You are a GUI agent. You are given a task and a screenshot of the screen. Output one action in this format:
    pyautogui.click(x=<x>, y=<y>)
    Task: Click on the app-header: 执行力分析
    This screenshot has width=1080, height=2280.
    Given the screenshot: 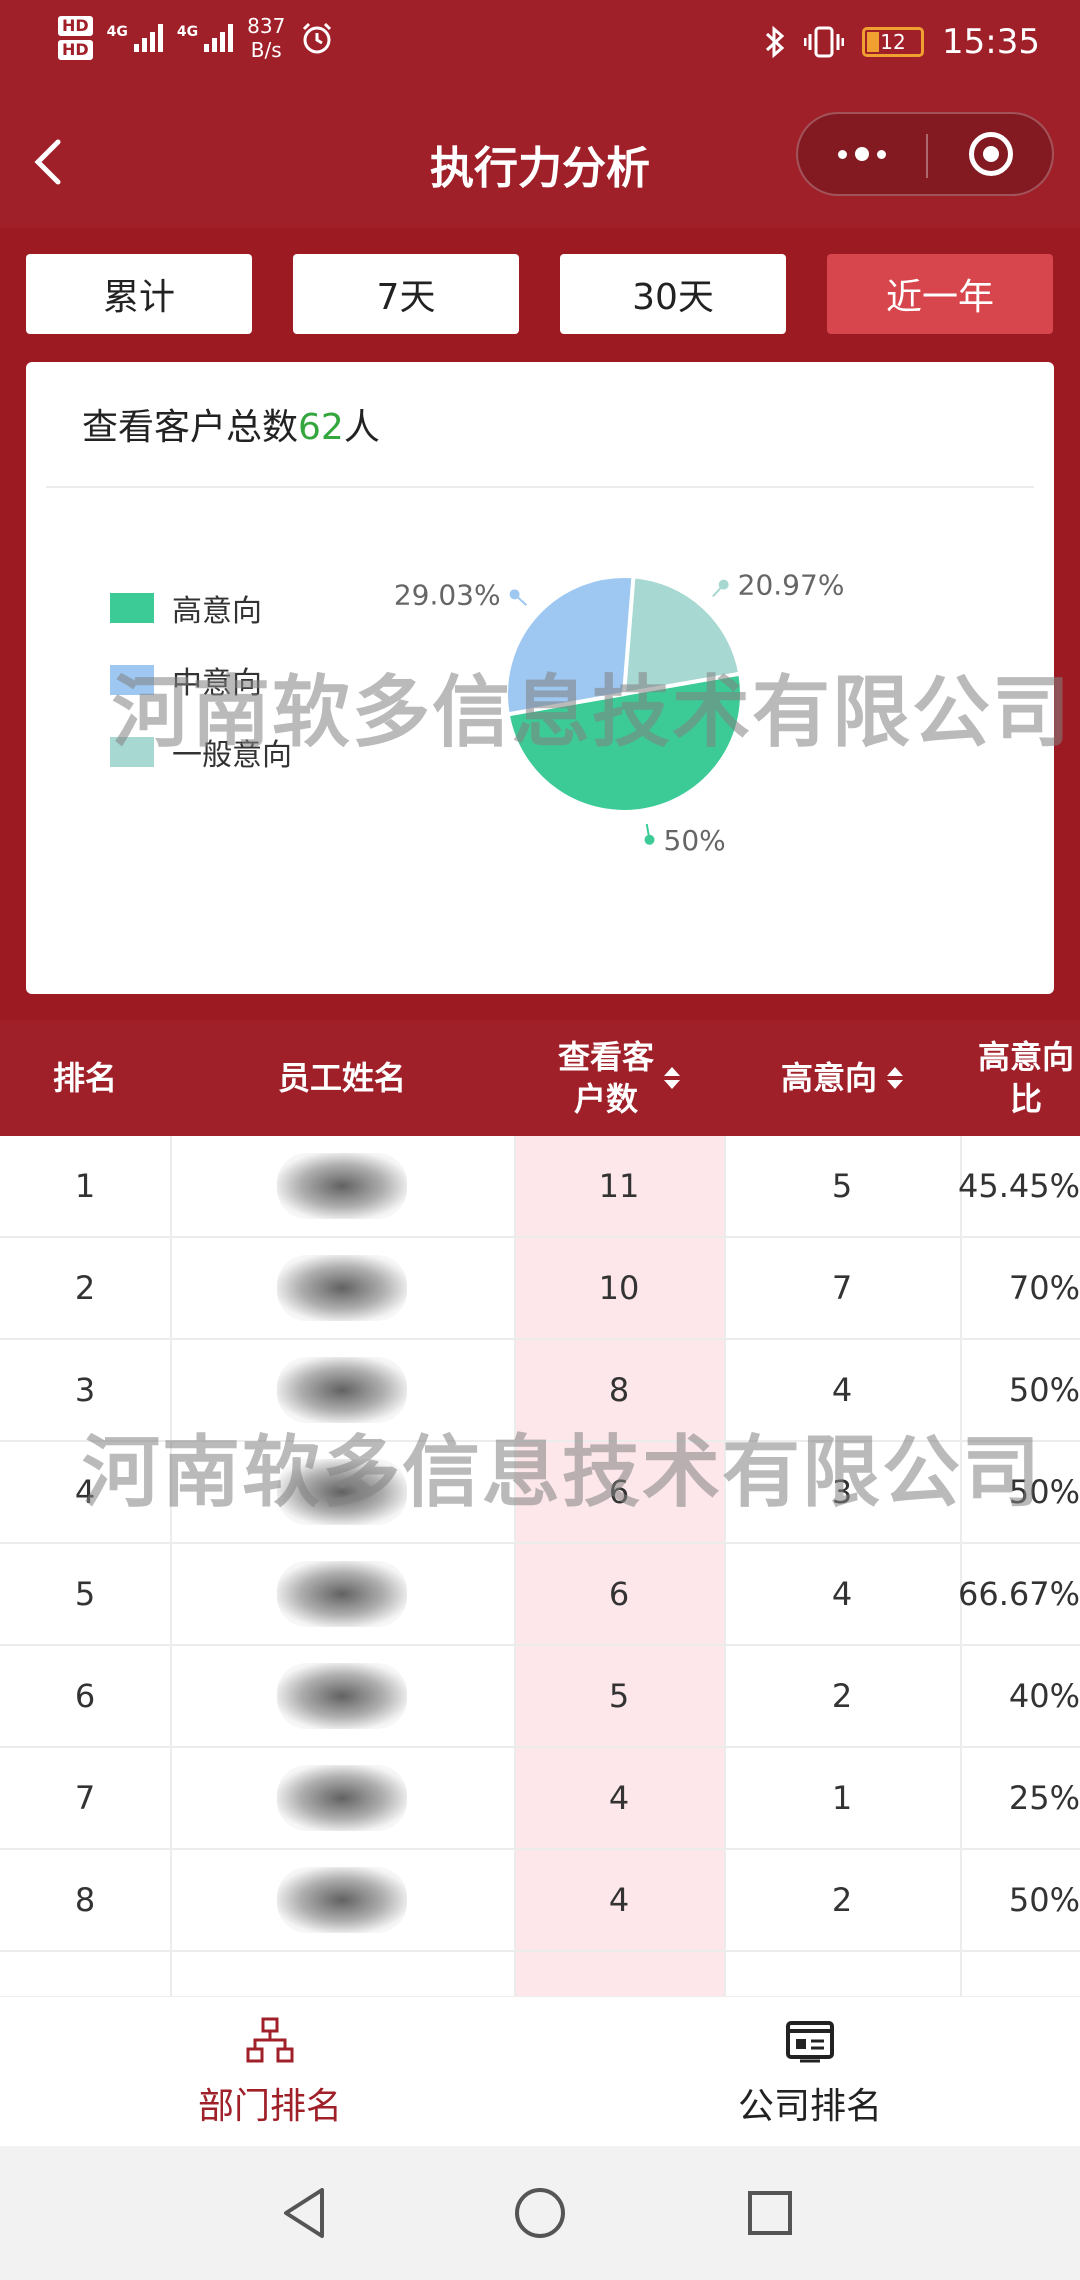 What is the action you would take?
    pyautogui.click(x=540, y=160)
    